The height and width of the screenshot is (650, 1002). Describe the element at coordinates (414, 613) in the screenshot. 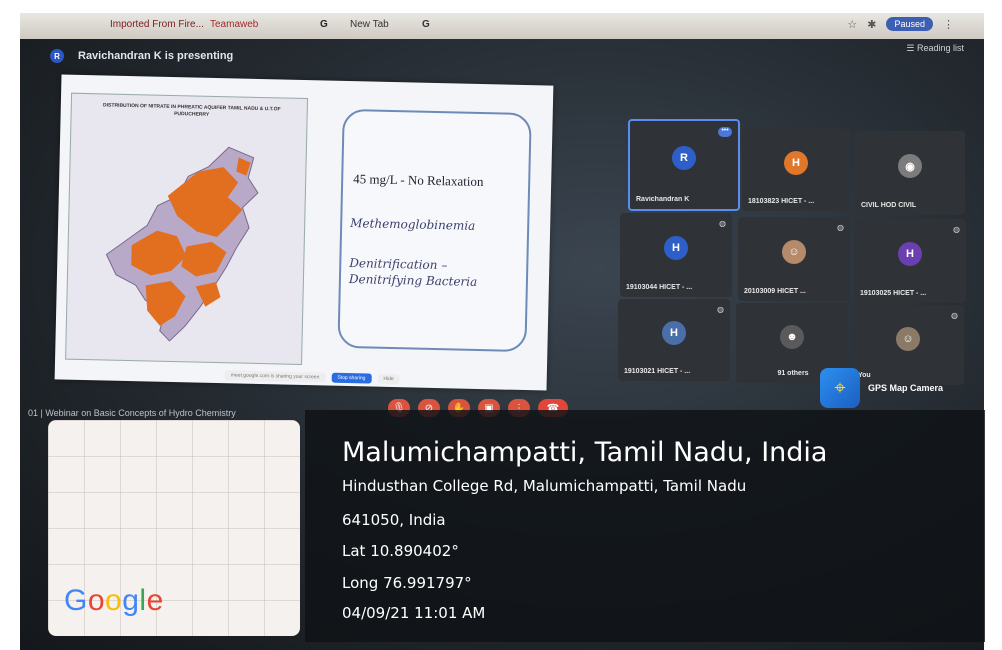

I see `location-datetime: 04/09/21 11:01 AM` at that location.